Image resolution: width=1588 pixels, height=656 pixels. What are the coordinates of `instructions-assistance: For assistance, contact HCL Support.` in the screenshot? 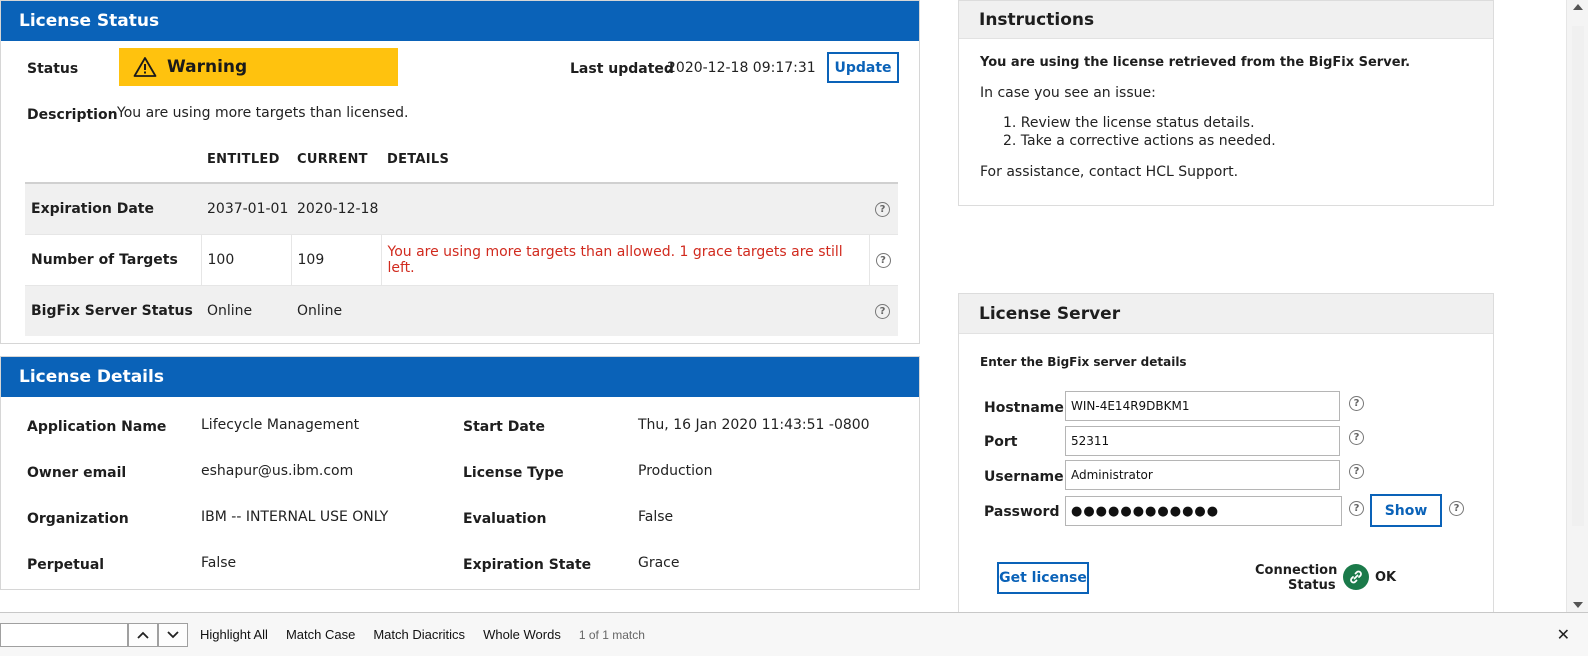 It's located at (1109, 172).